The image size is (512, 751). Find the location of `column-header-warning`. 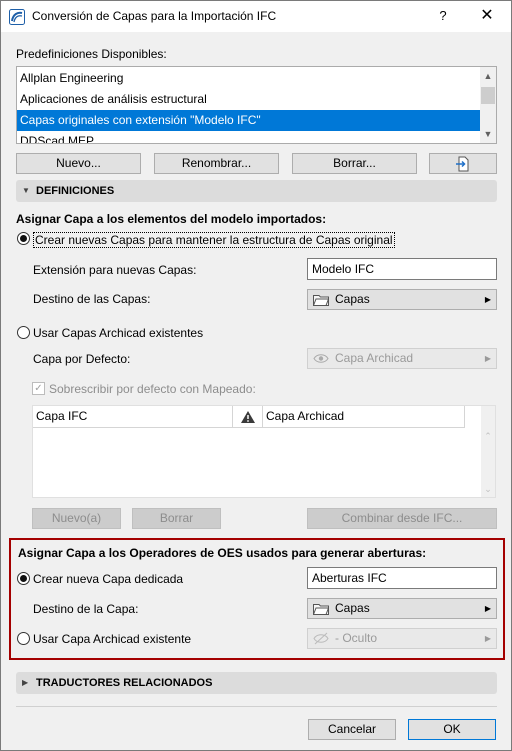

column-header-warning is located at coordinates (248, 417).